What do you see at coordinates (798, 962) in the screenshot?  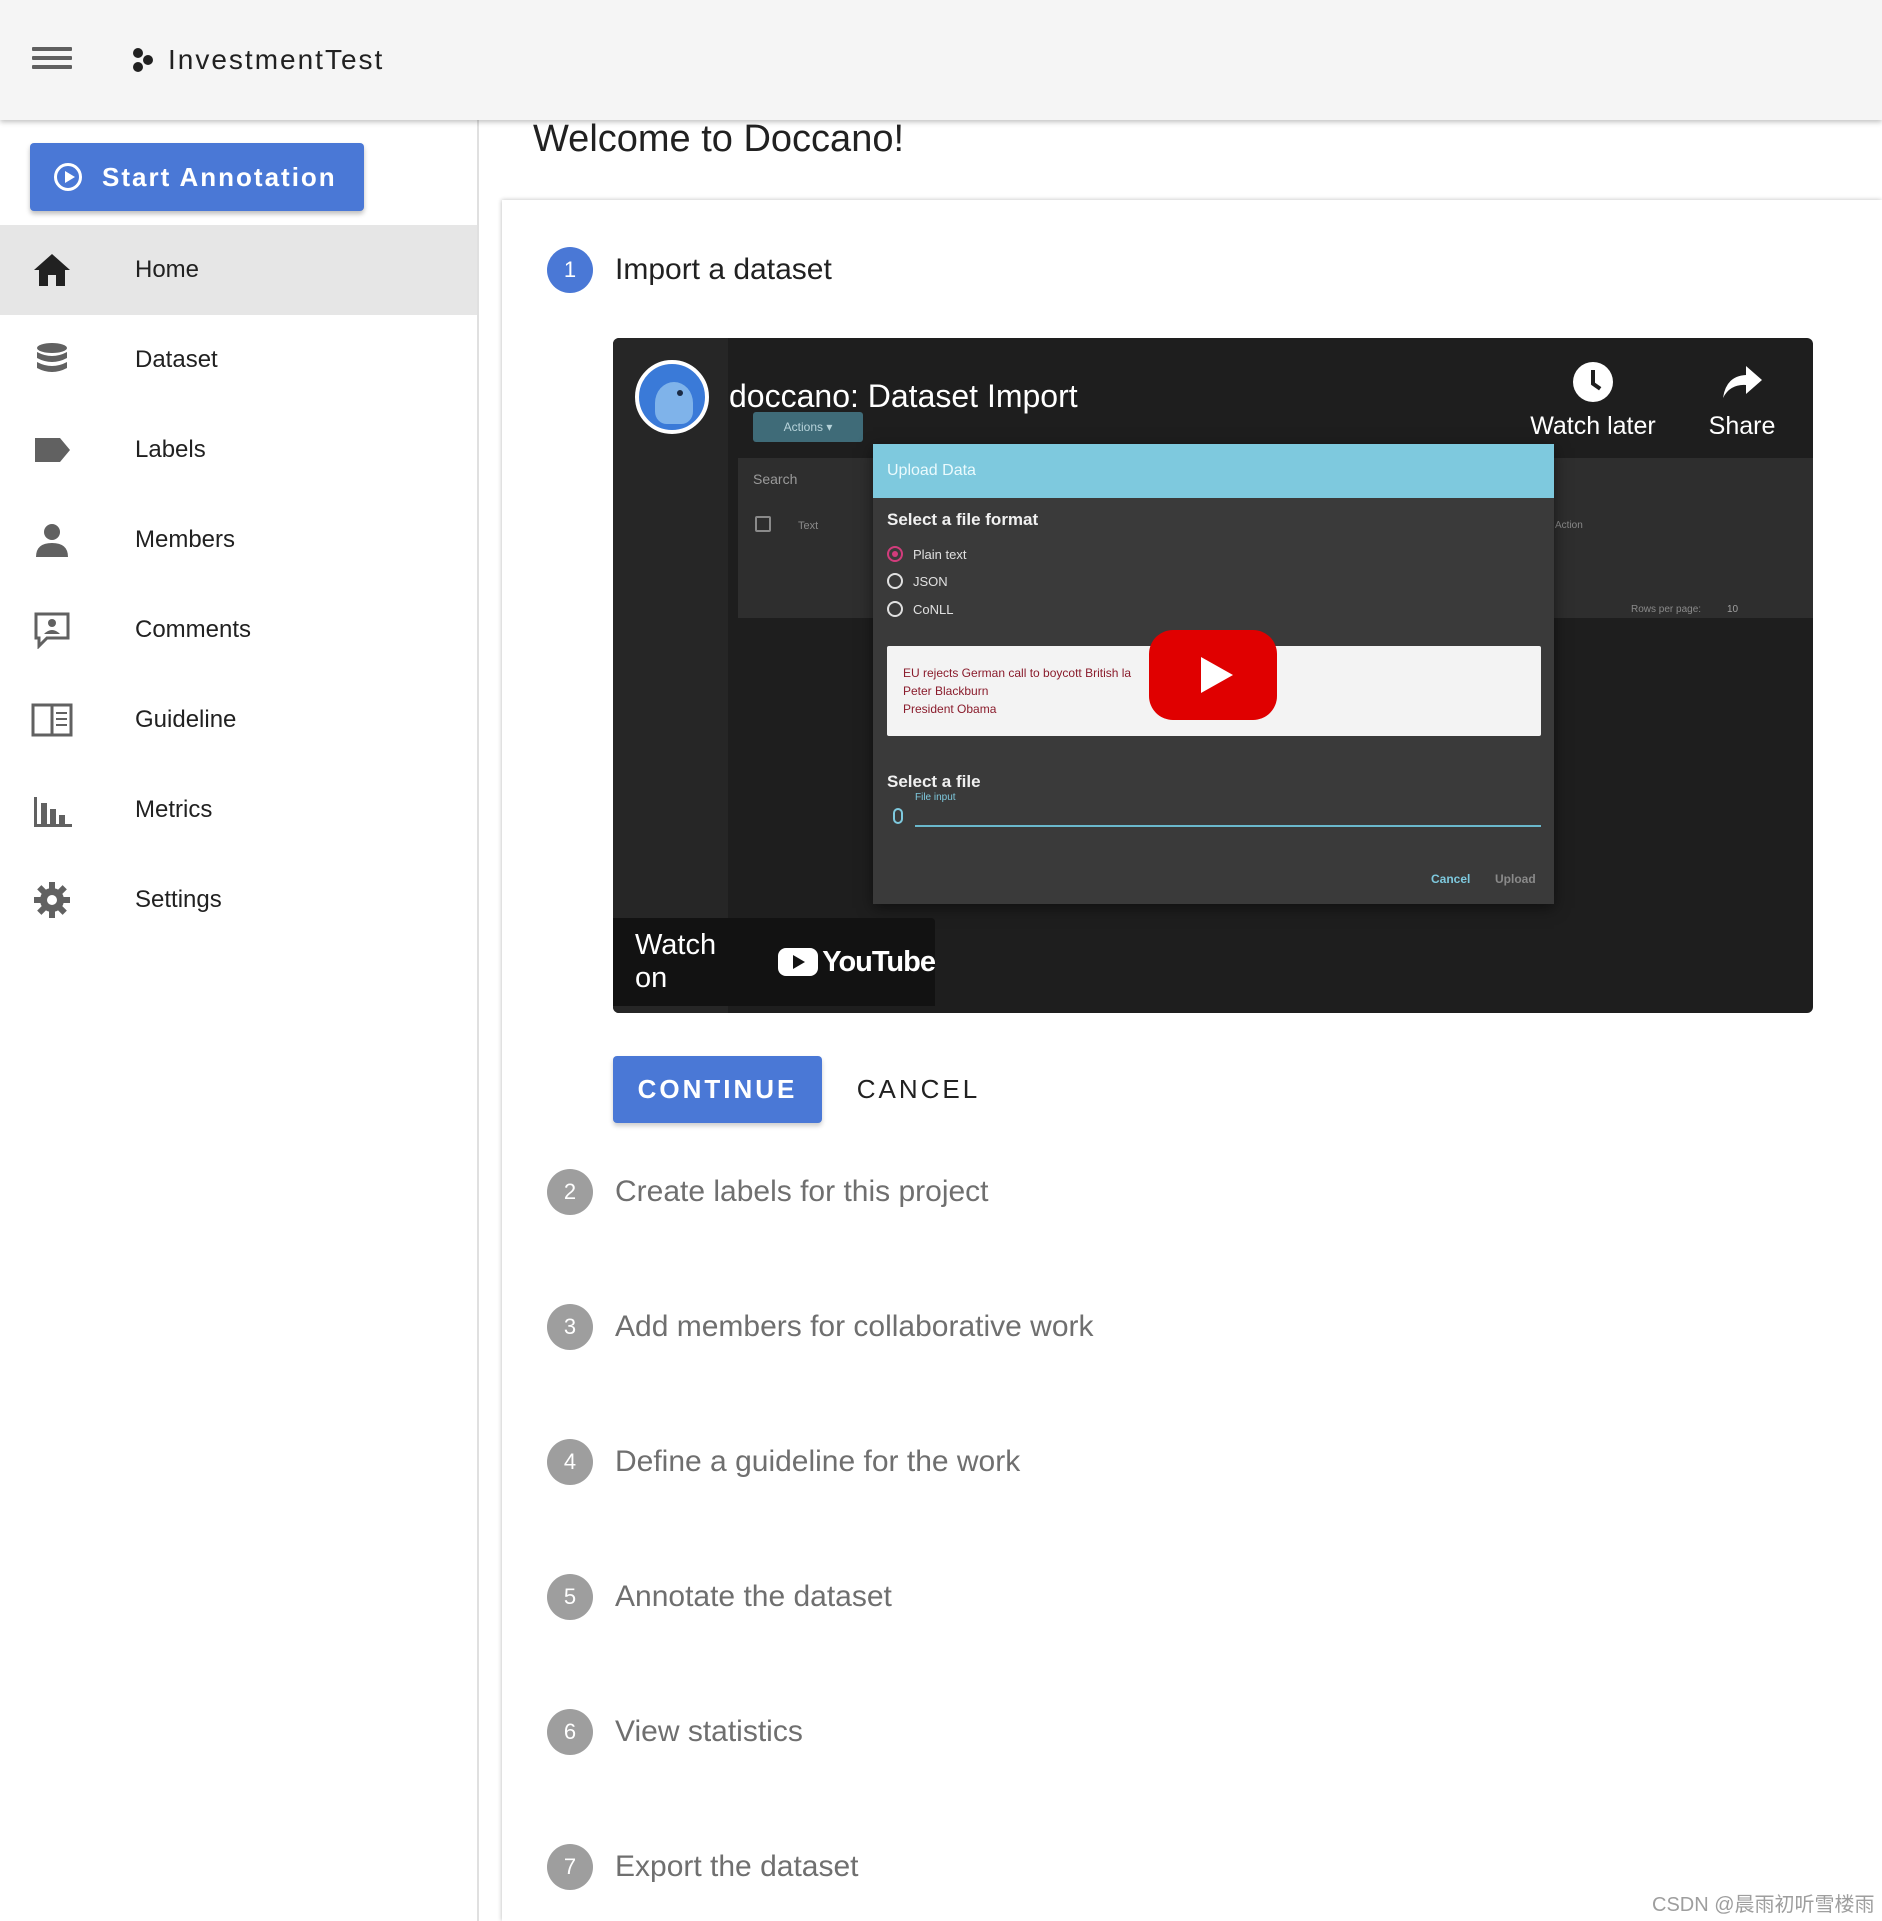 I see `youtube-play-icon` at bounding box center [798, 962].